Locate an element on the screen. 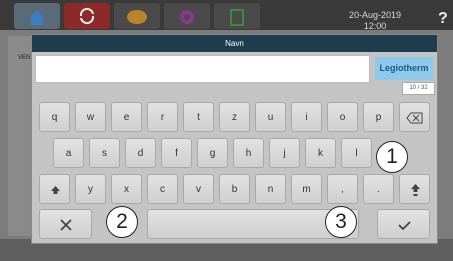  shift-right-key is located at coordinates (414, 189).